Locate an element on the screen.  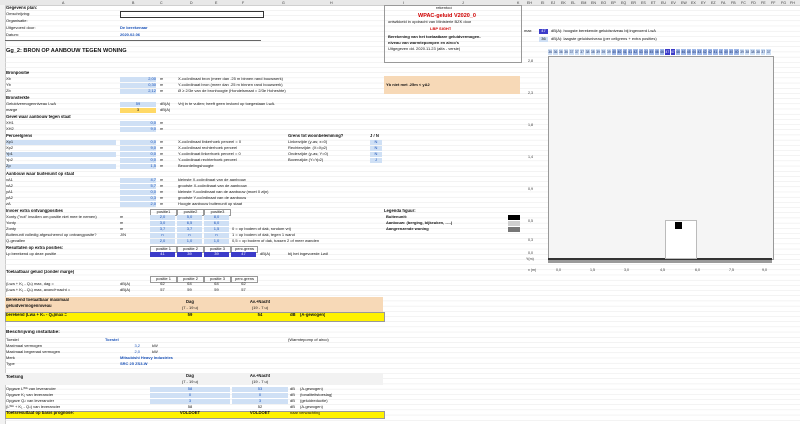
min-value: 36 is located at coordinates (543, 39).